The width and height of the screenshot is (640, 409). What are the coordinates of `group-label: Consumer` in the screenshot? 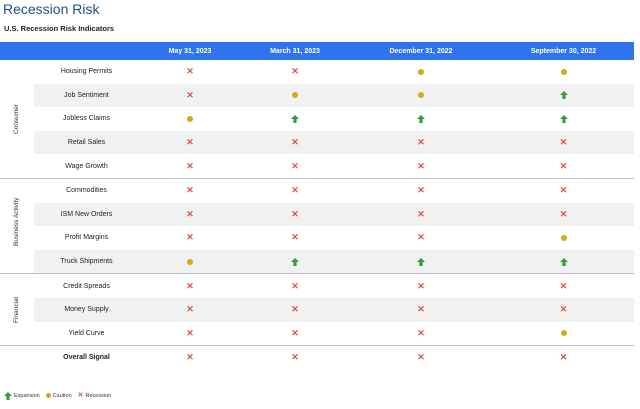 It's located at (16, 118).